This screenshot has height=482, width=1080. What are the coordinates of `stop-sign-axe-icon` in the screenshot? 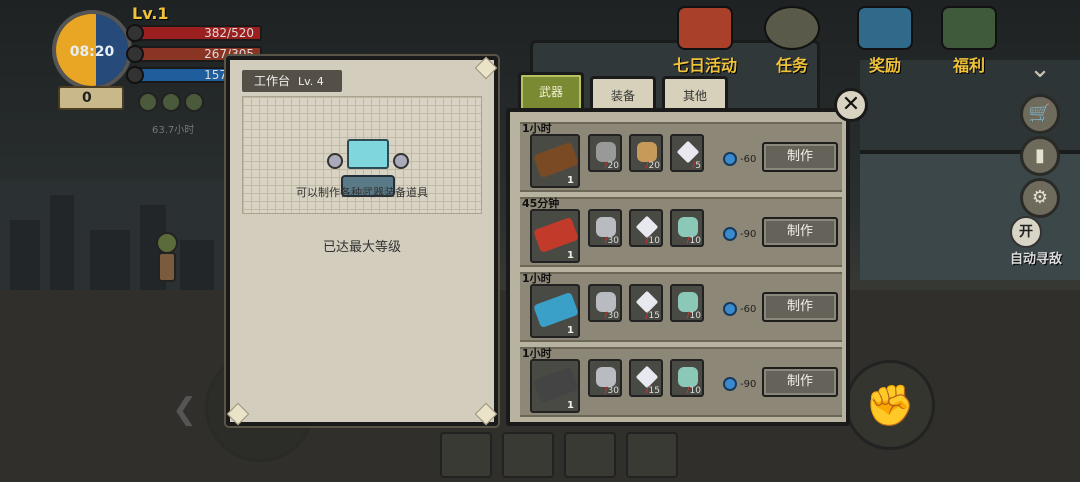 It's located at (556, 235).